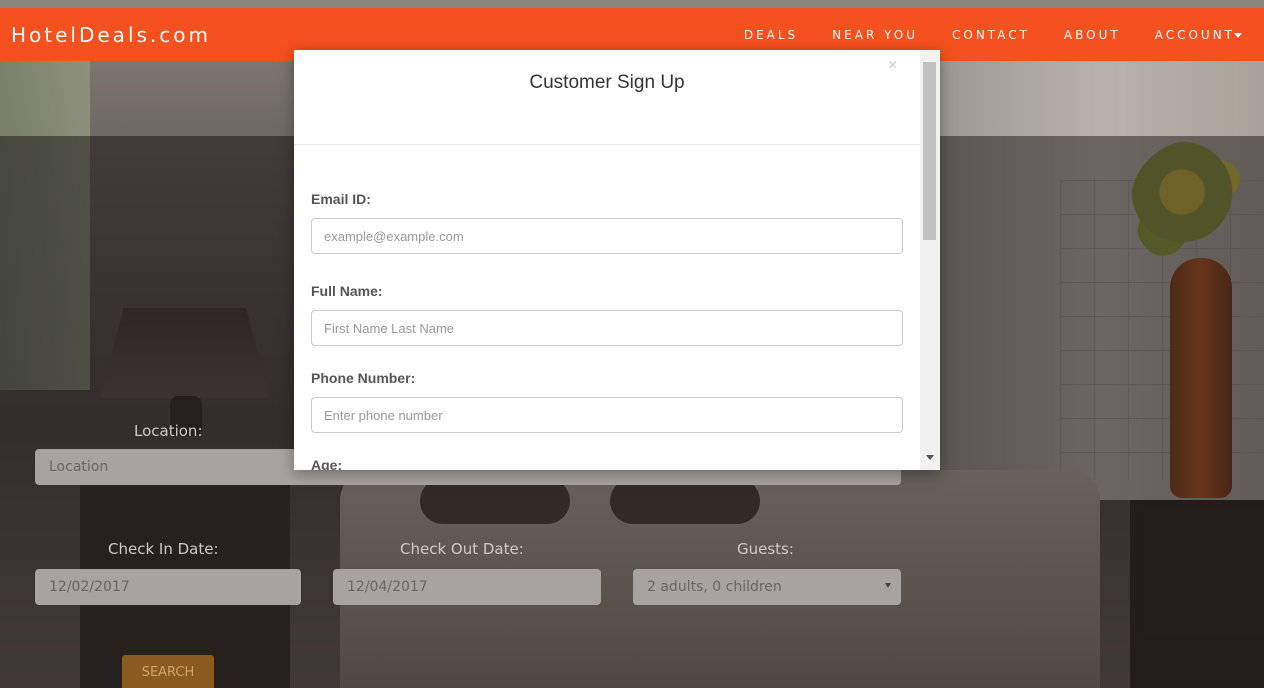  What do you see at coordinates (607, 328) in the screenshot?
I see `full-name-field: First Name Last Name` at bounding box center [607, 328].